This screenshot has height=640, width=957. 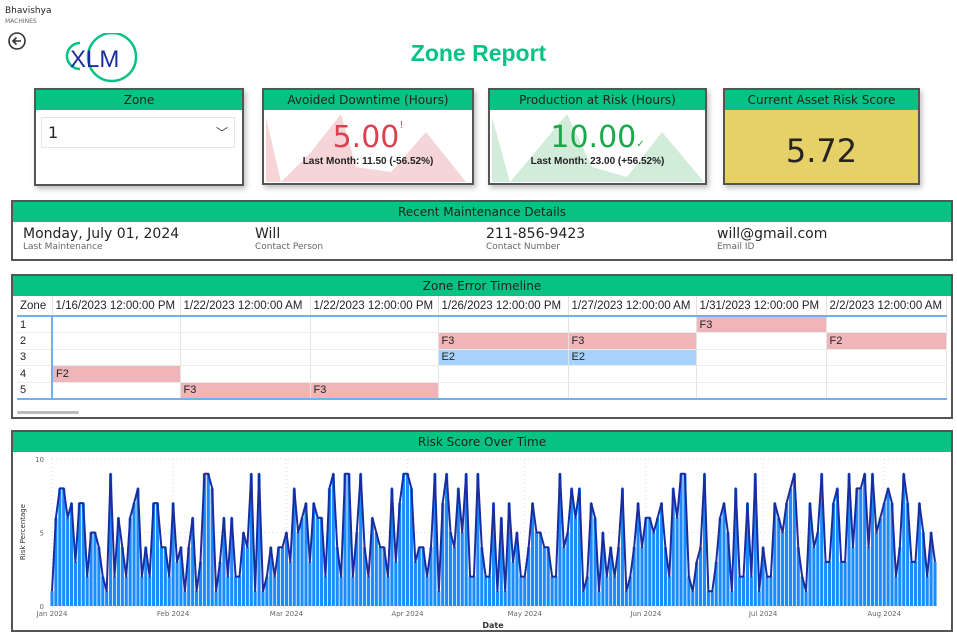 What do you see at coordinates (245, 306) in the screenshot?
I see `timeline-column-header: 1/22/2023 12:00:00 AM` at bounding box center [245, 306].